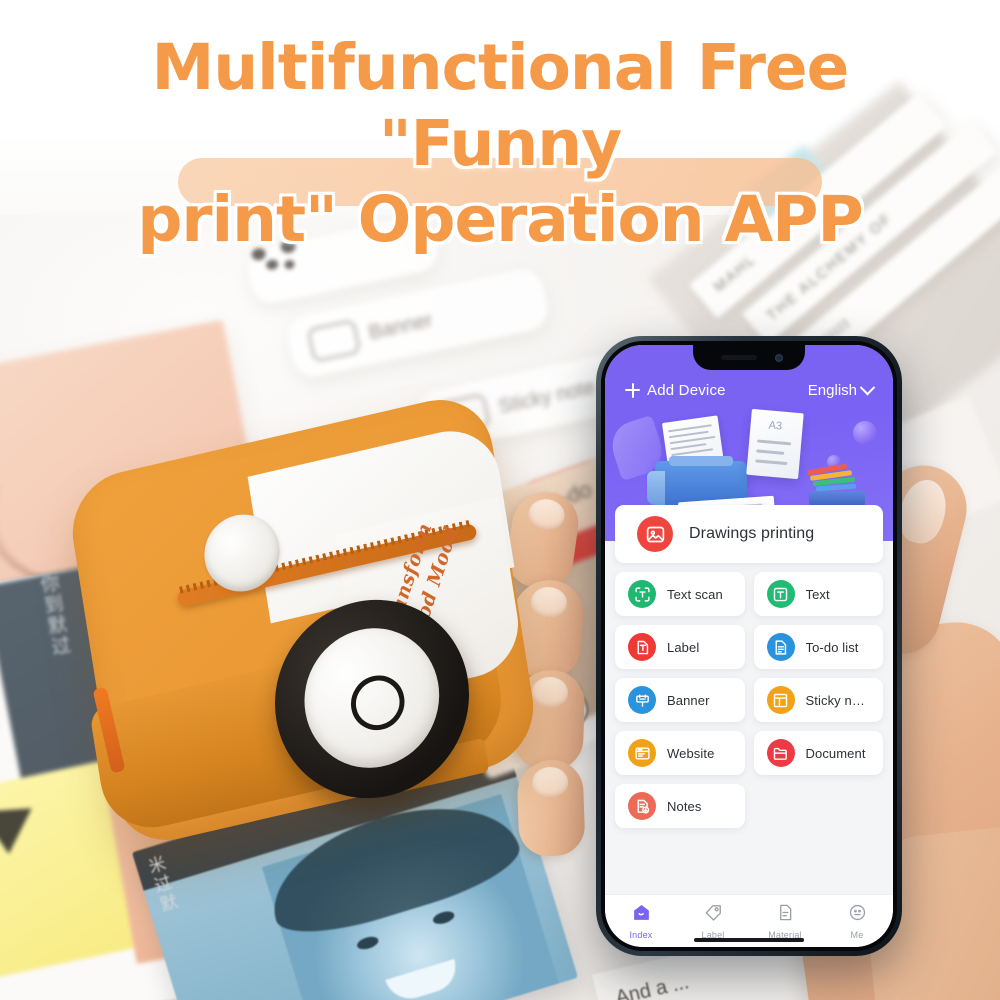 The image size is (1000, 1000). I want to click on feature-label: Banner, so click(688, 700).